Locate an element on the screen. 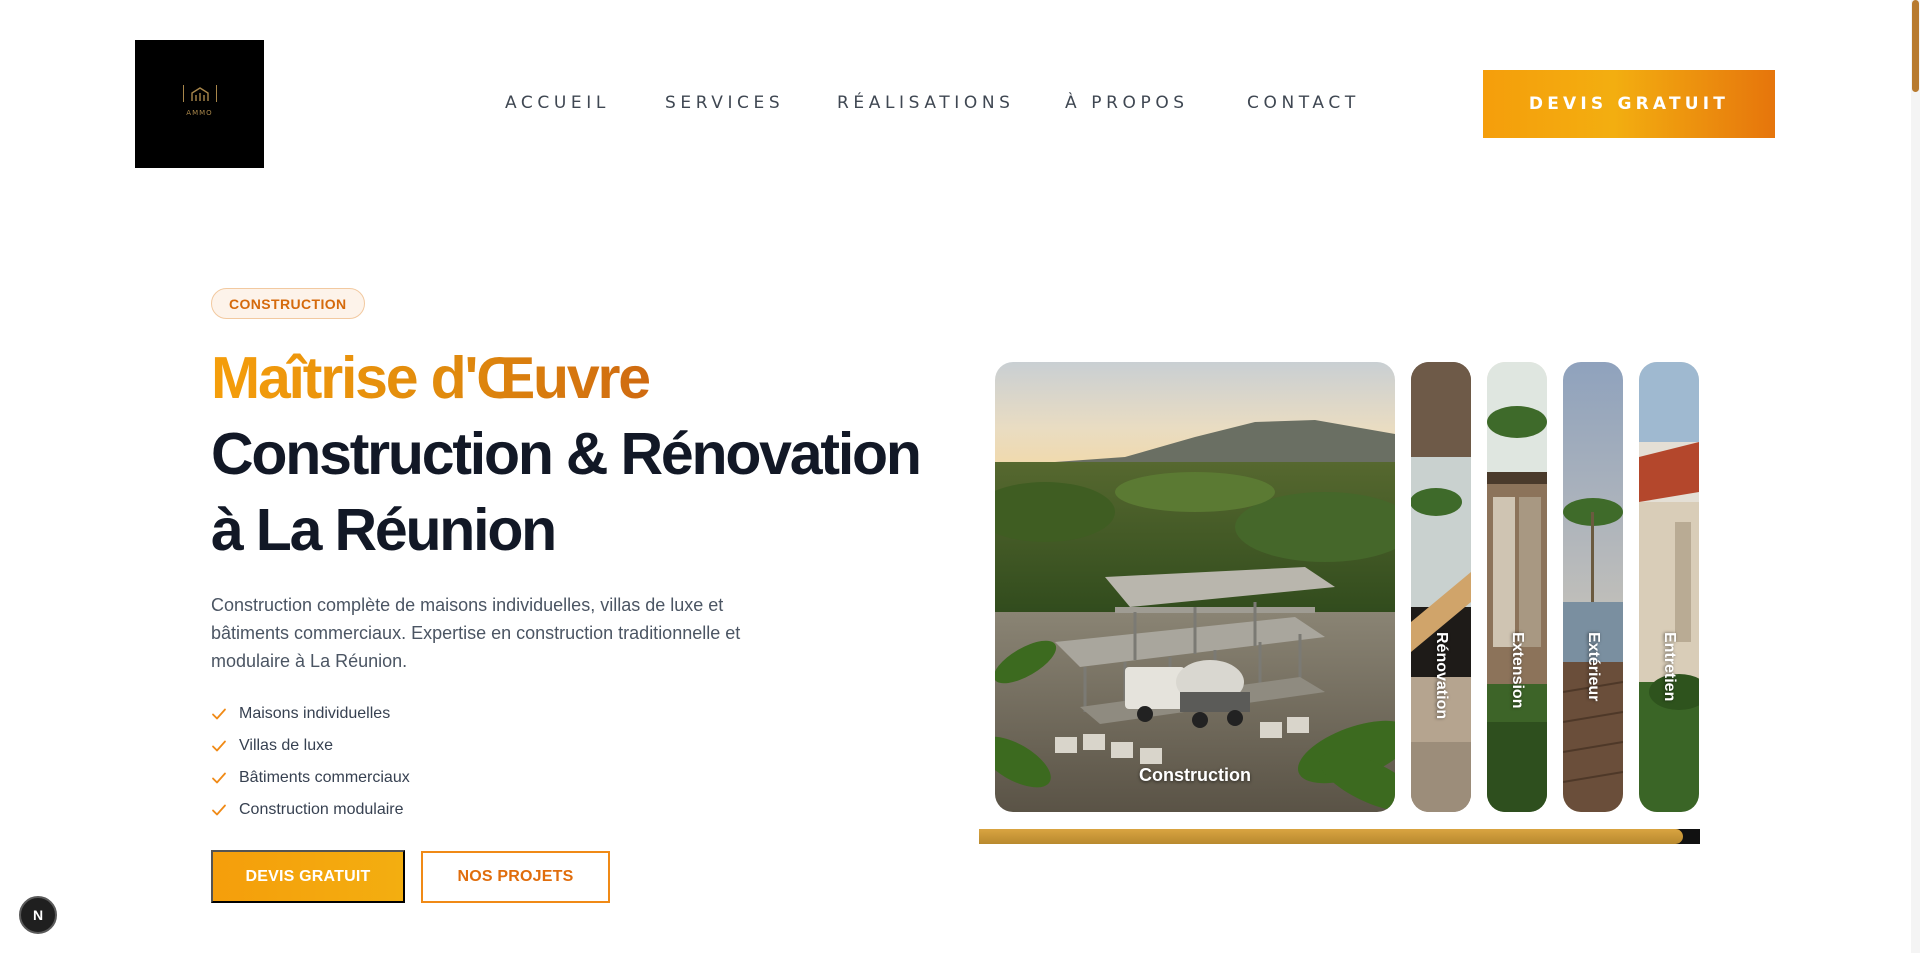 The width and height of the screenshot is (1920, 953). gallery-panel-extension: Extension is located at coordinates (1517, 587).